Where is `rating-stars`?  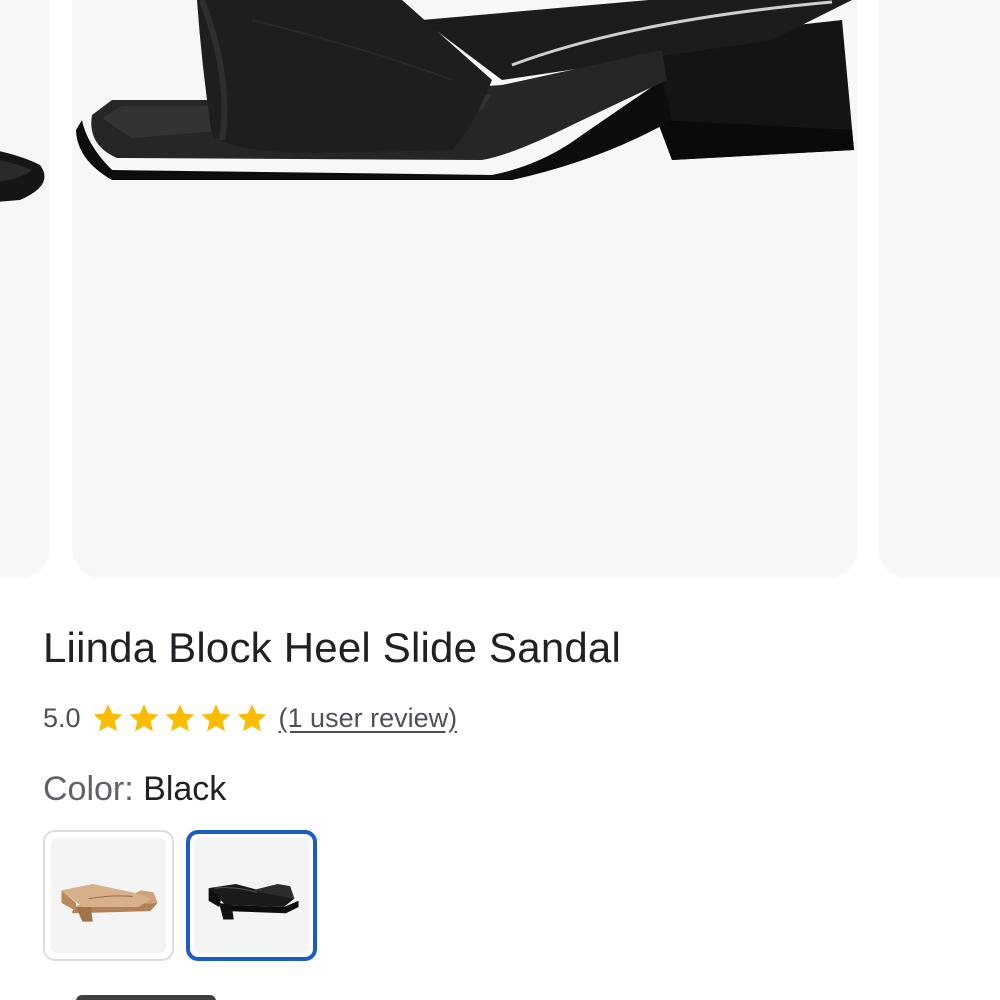 rating-stars is located at coordinates (180, 718).